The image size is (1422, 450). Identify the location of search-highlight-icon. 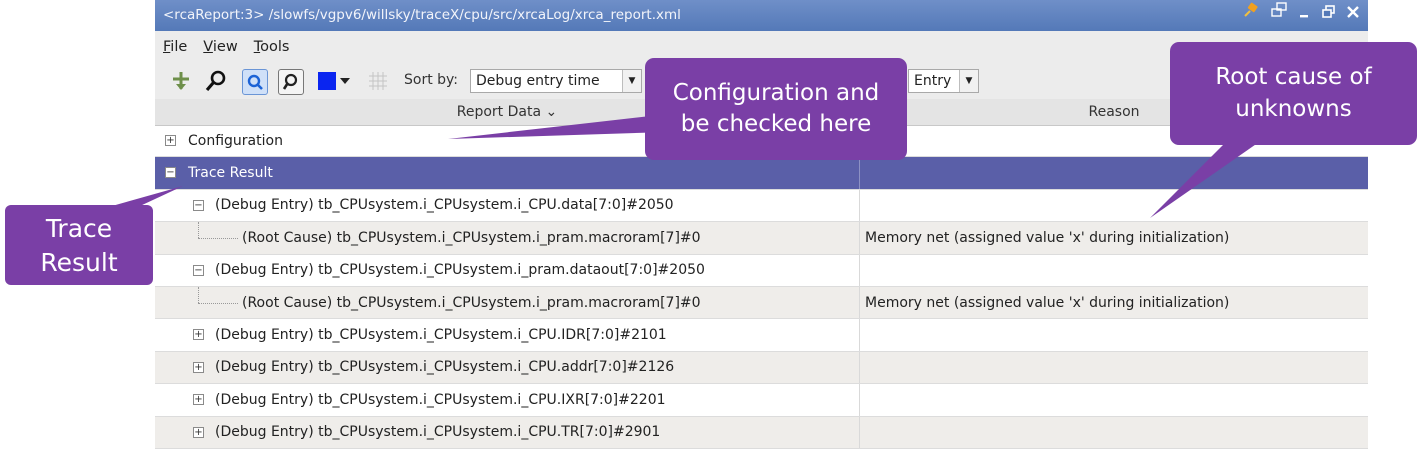
(255, 82).